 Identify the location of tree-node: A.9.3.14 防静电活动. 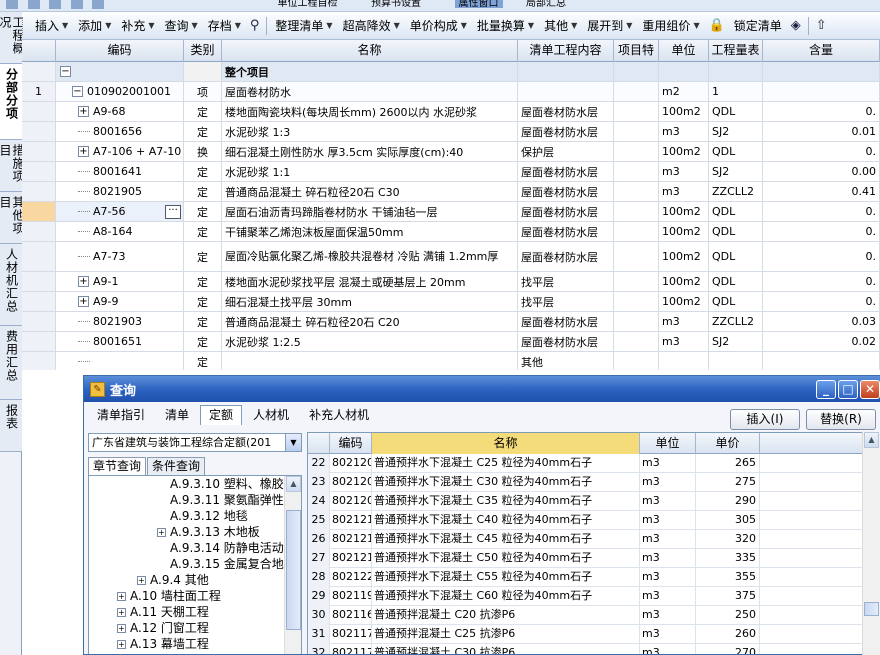
(220, 548).